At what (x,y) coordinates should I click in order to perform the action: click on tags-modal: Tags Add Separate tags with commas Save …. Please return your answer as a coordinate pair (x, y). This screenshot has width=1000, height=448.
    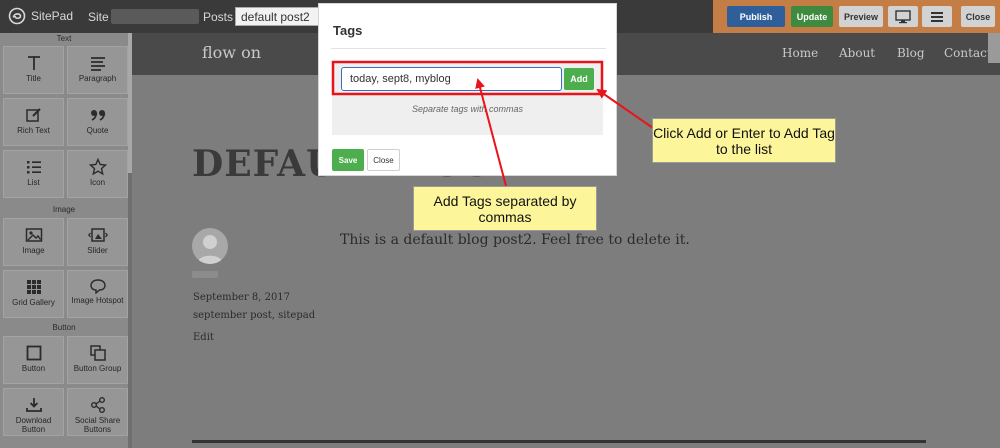
    Looking at the image, I should click on (467, 89).